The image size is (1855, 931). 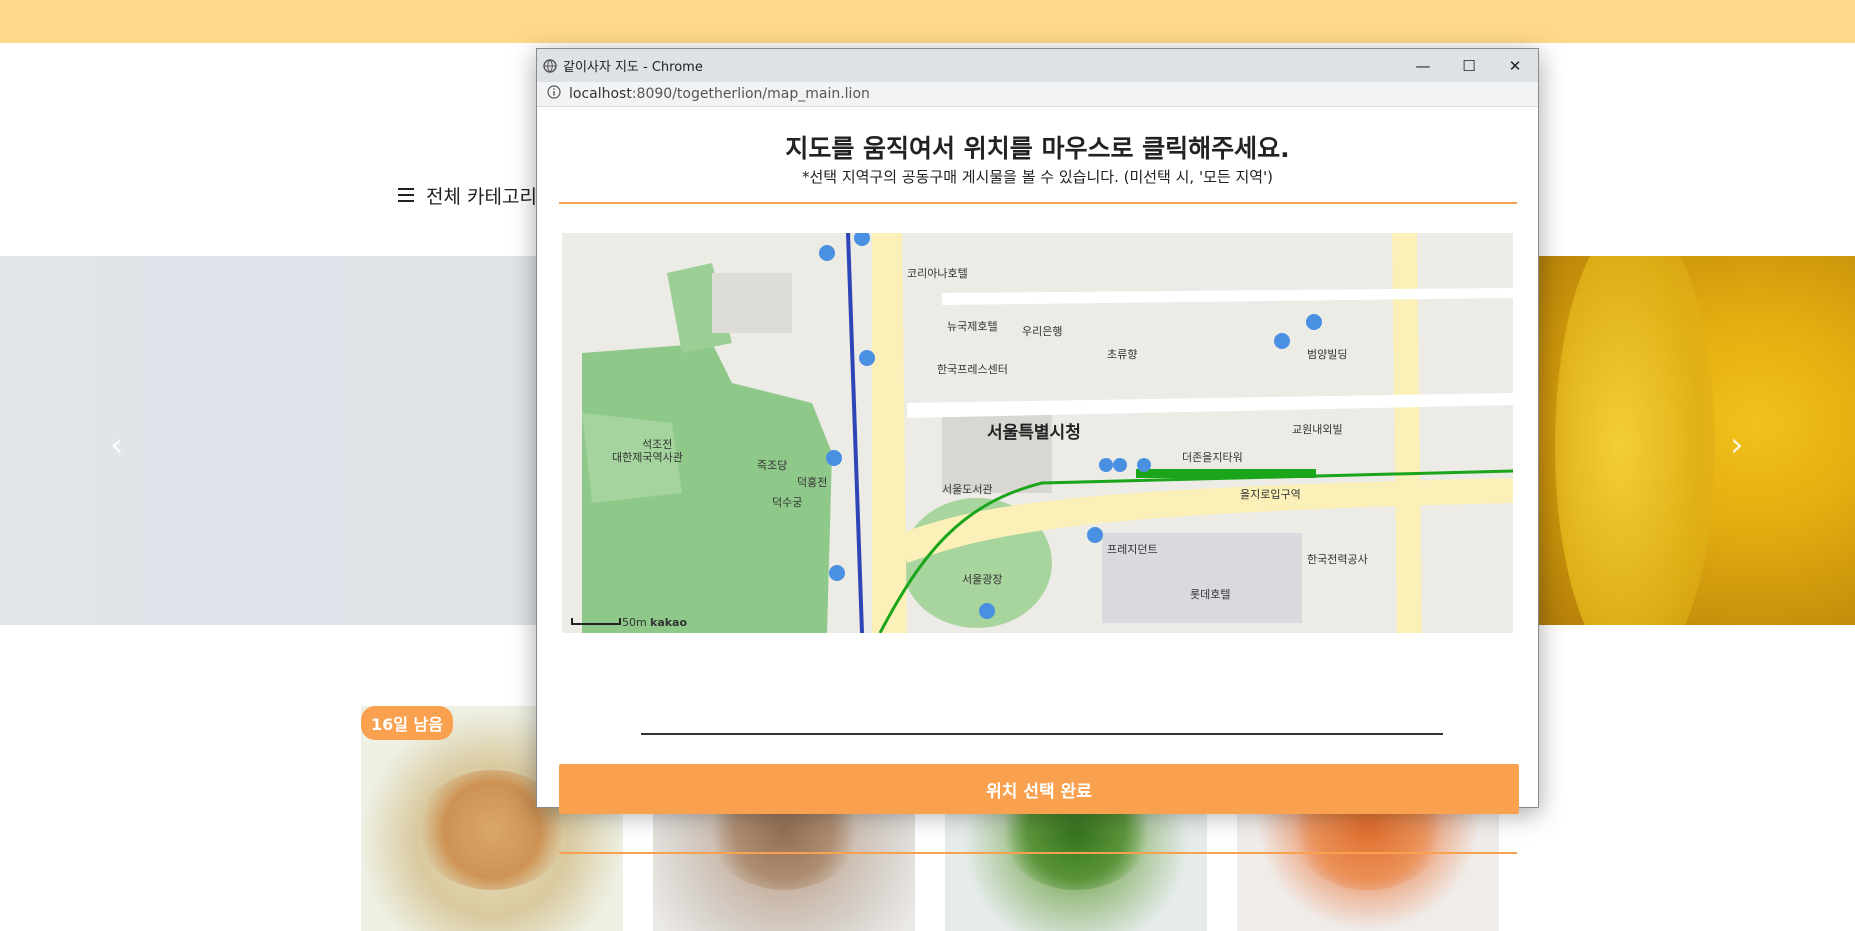 What do you see at coordinates (406, 196) in the screenshot?
I see `hamburger-icon` at bounding box center [406, 196].